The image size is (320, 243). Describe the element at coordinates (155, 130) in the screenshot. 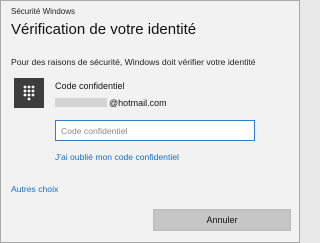

I see `pin-input` at that location.